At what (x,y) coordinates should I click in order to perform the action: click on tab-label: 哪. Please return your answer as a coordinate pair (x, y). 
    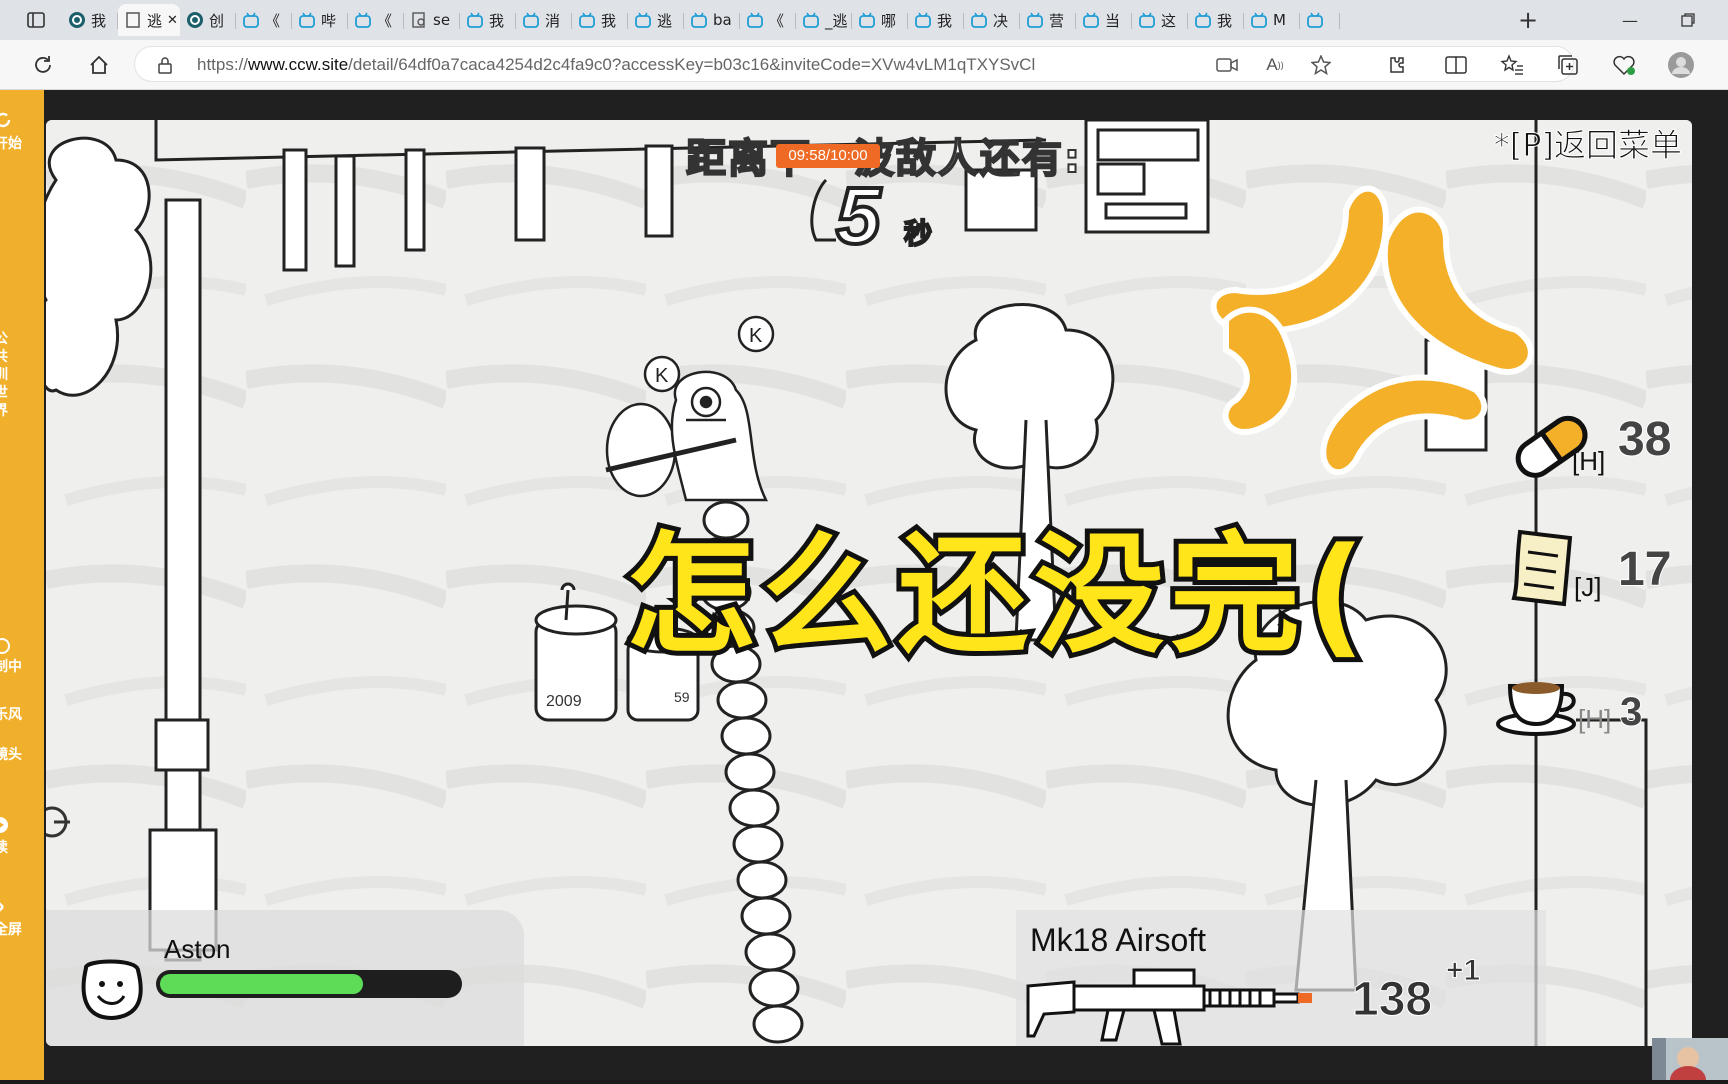
    Looking at the image, I should click on (889, 20).